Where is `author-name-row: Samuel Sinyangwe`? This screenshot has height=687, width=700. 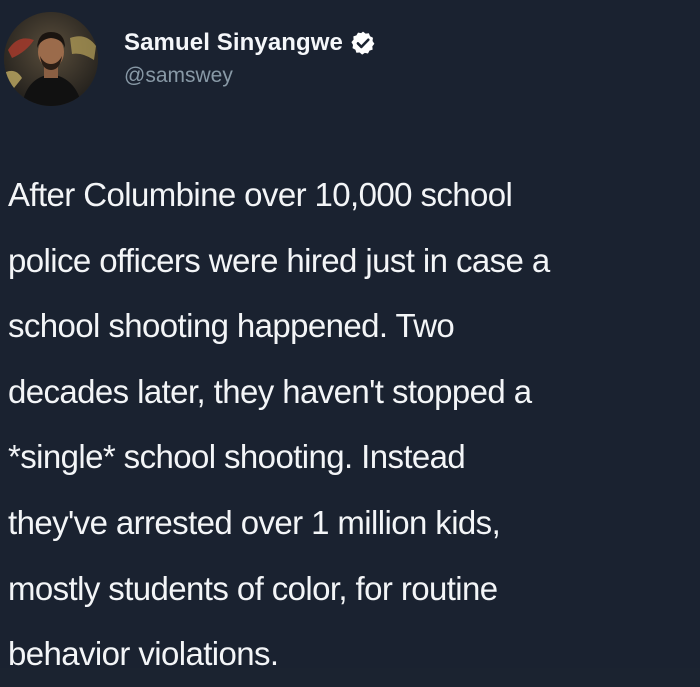
author-name-row: Samuel Sinyangwe is located at coordinates (250, 43).